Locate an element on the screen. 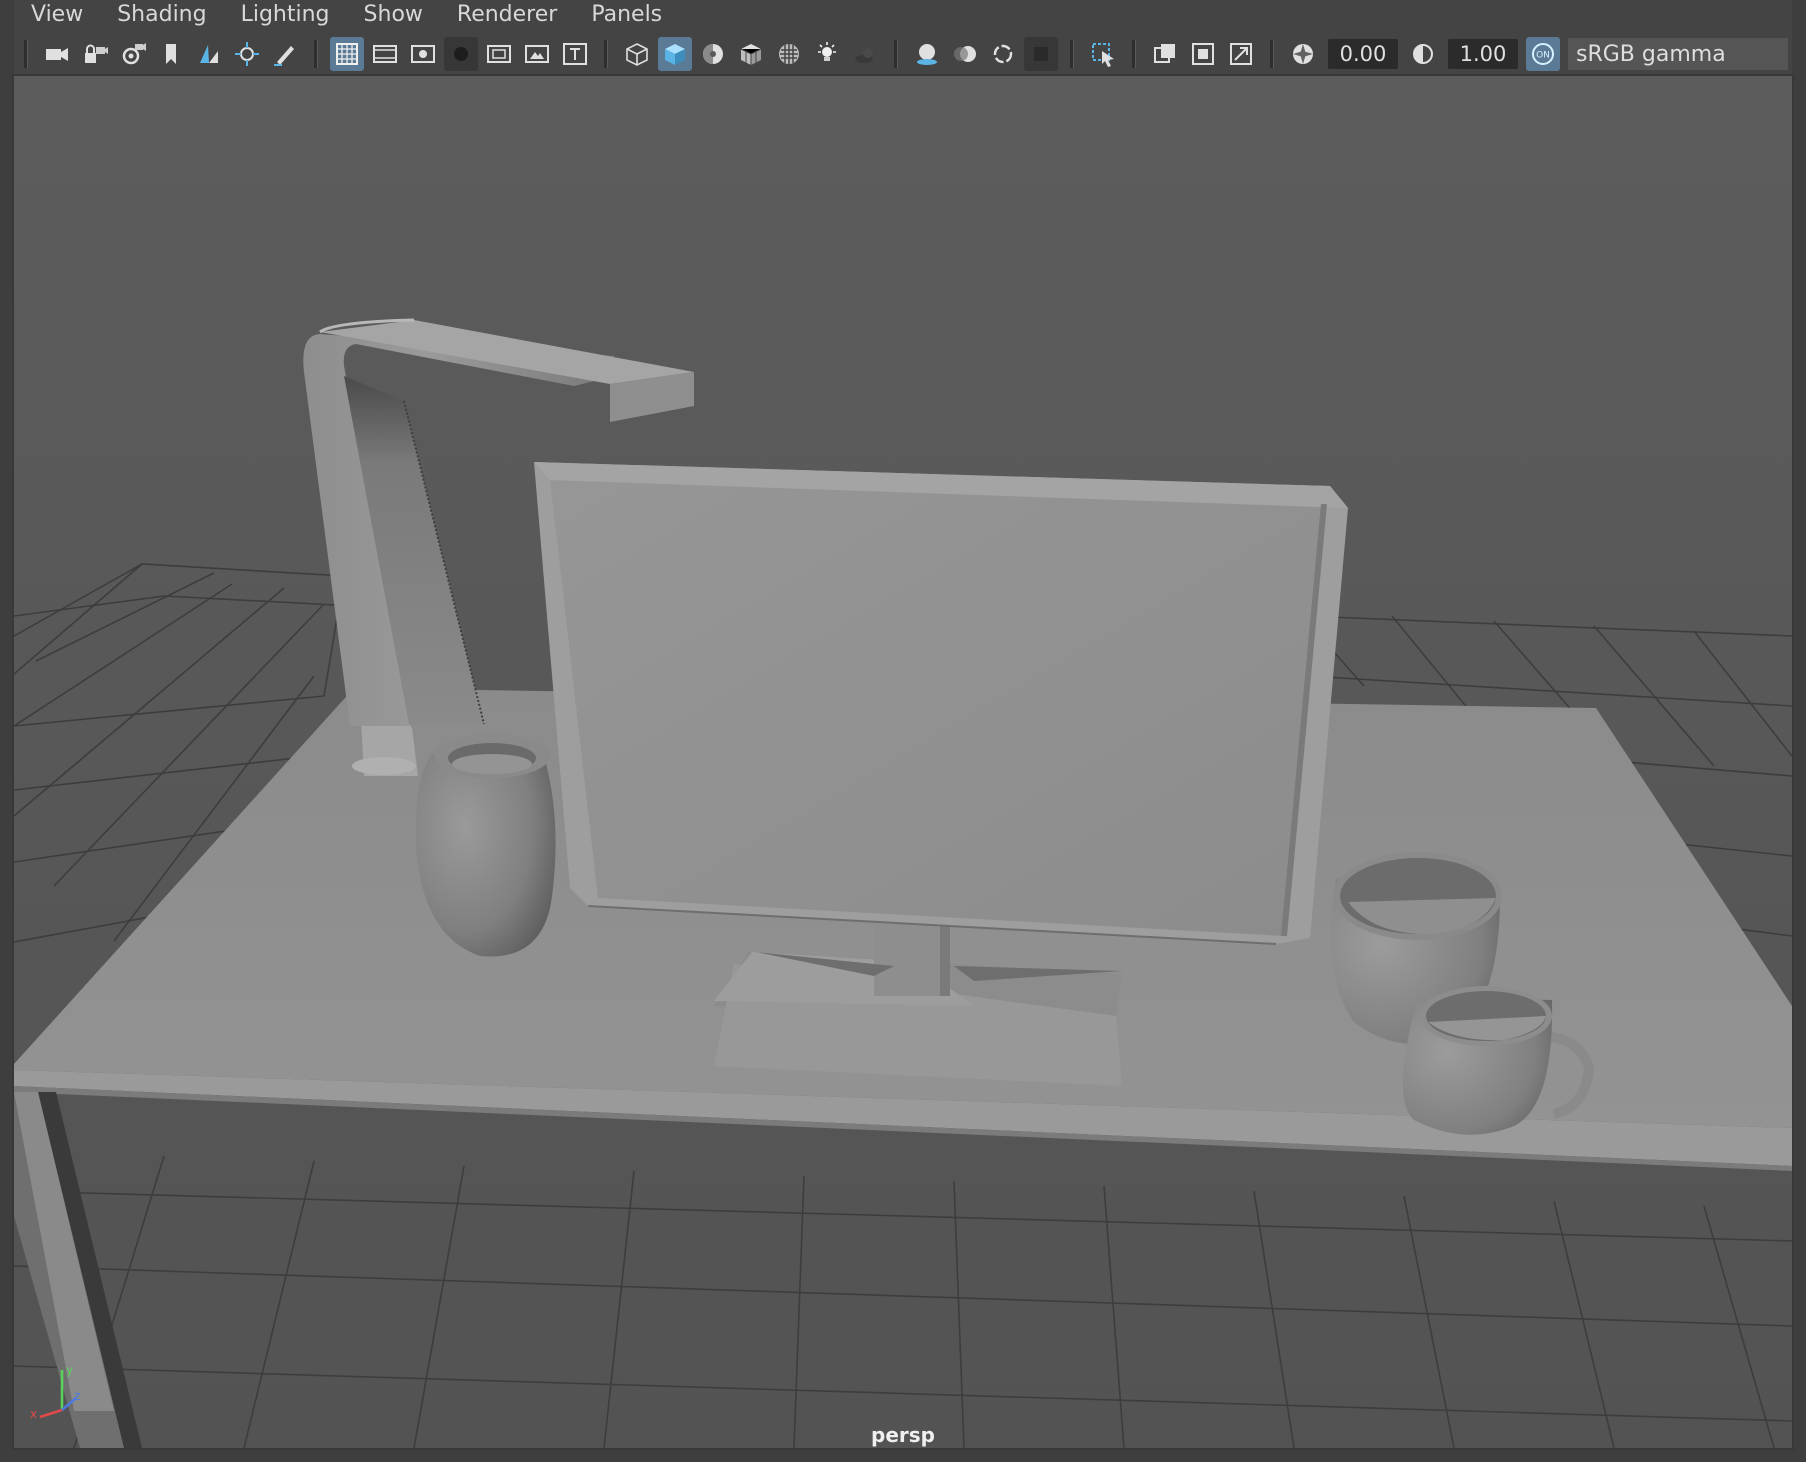 Image resolution: width=1806 pixels, height=1462 pixels. bookmark-icon is located at coordinates (171, 54).